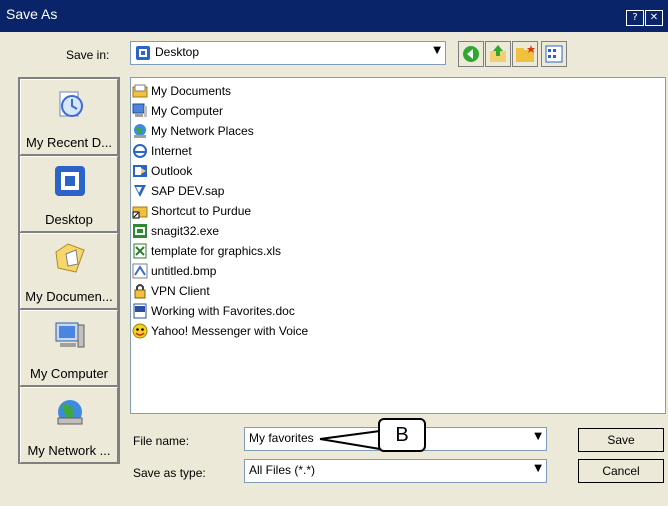 The width and height of the screenshot is (668, 506). I want to click on file-name: untitled.bmp, so click(184, 271).